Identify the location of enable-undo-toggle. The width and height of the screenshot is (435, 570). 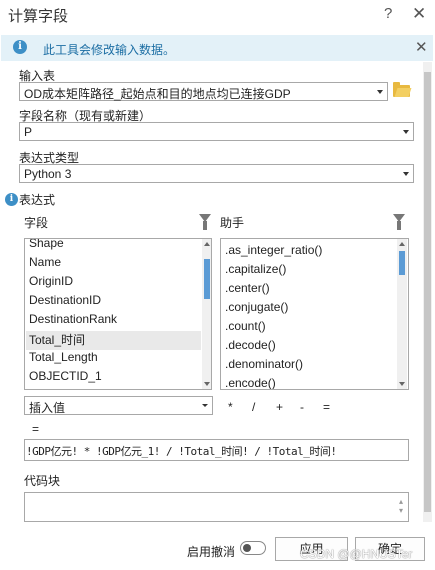
(253, 548).